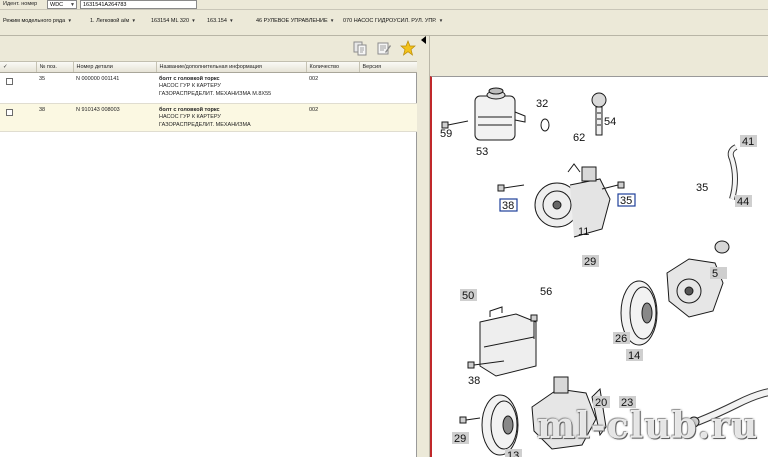  Describe the element at coordinates (205, 124) in the screenshot. I see `part-info-line: ГАЗОРАСПРЕДЕЛИТ. МЕХАНИЗМА` at that location.